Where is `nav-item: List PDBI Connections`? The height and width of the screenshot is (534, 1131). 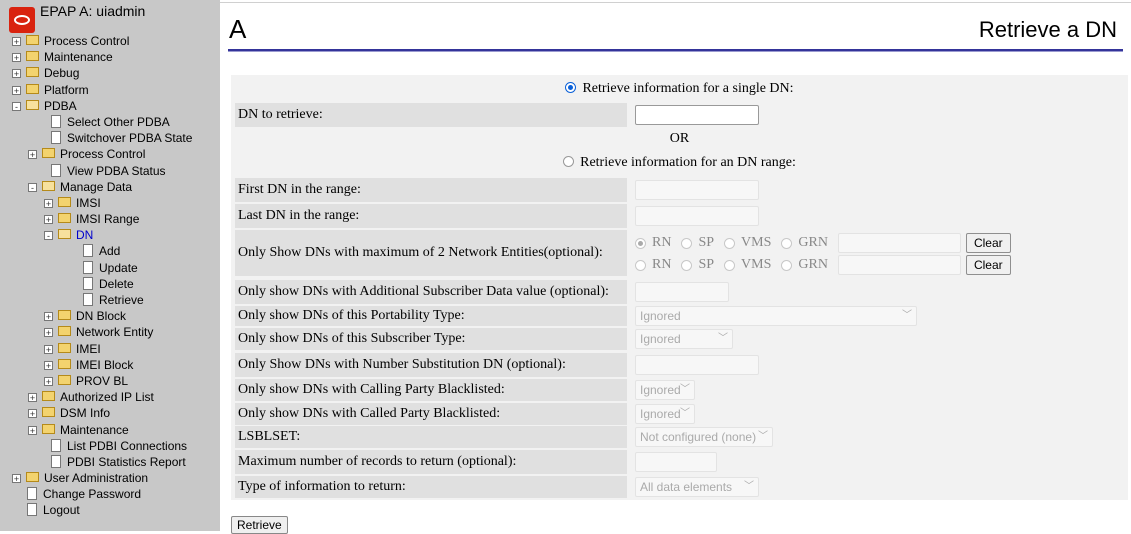 nav-item: List PDBI Connections is located at coordinates (110, 446).